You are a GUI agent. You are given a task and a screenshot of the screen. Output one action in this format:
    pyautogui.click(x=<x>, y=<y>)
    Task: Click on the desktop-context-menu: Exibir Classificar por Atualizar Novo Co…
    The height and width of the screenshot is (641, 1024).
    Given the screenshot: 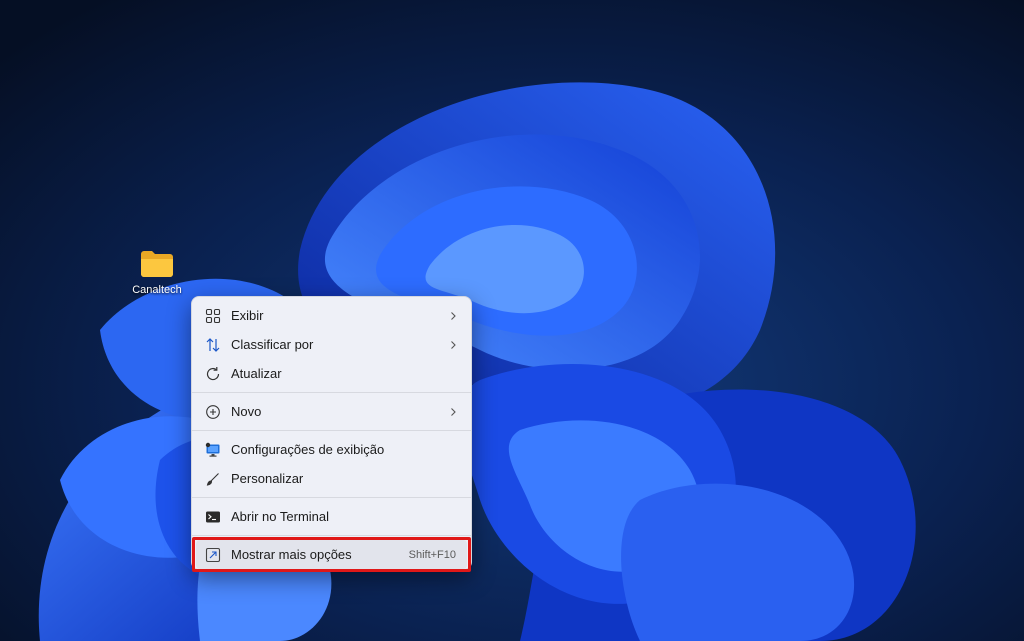 What is the action you would take?
    pyautogui.click(x=331, y=434)
    